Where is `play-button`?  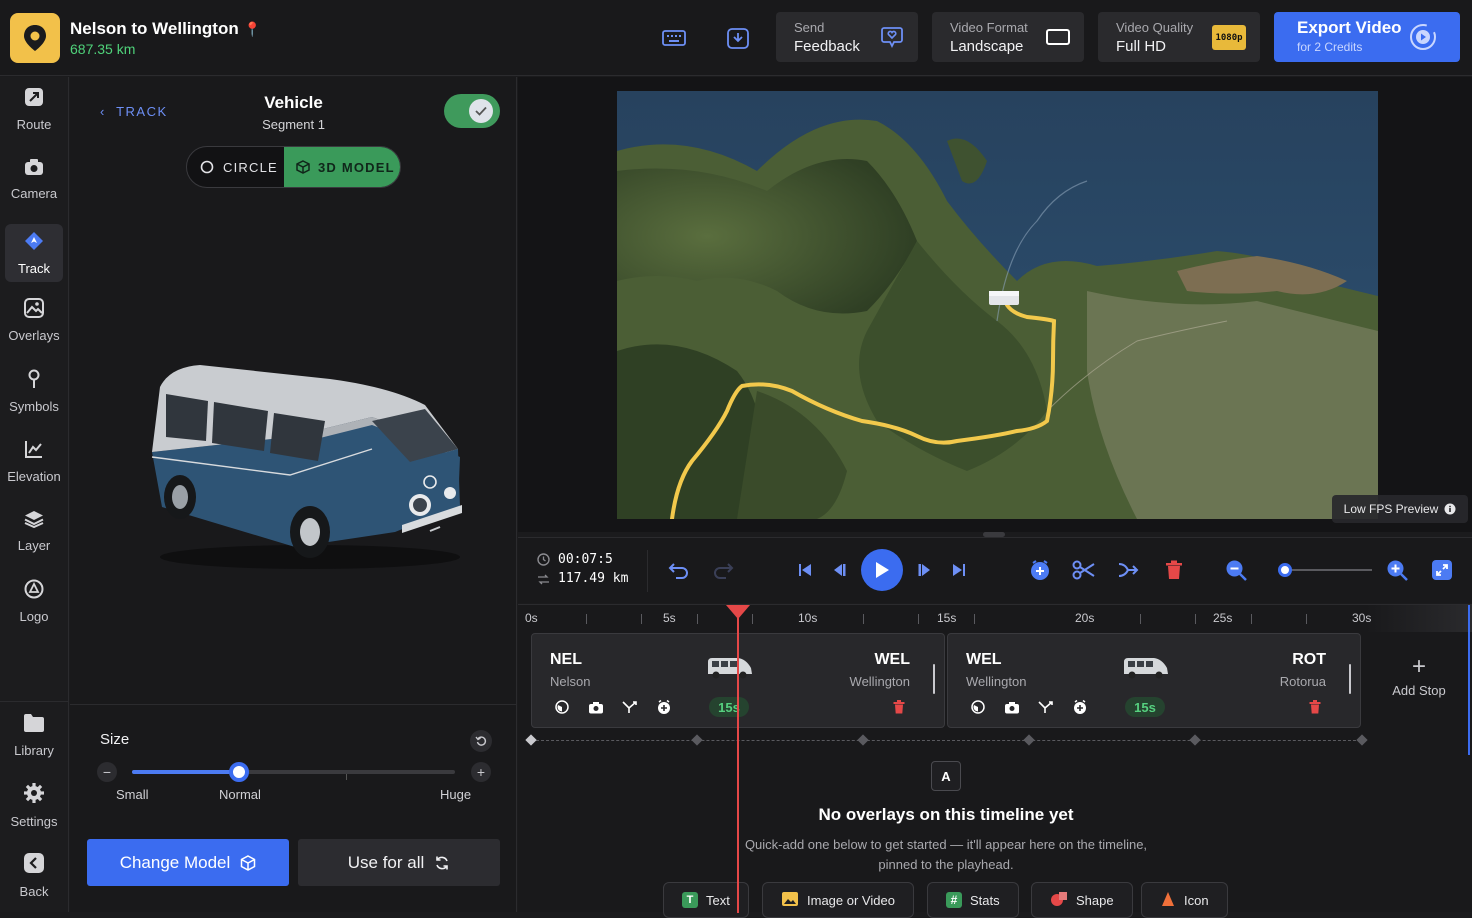
play-button is located at coordinates (882, 570).